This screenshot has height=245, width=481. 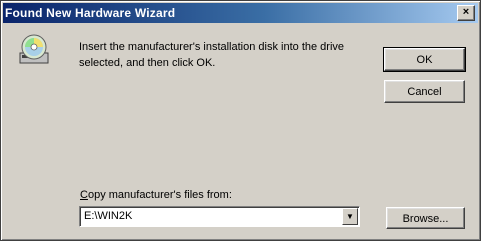 I want to click on close-button: ×, so click(x=466, y=13).